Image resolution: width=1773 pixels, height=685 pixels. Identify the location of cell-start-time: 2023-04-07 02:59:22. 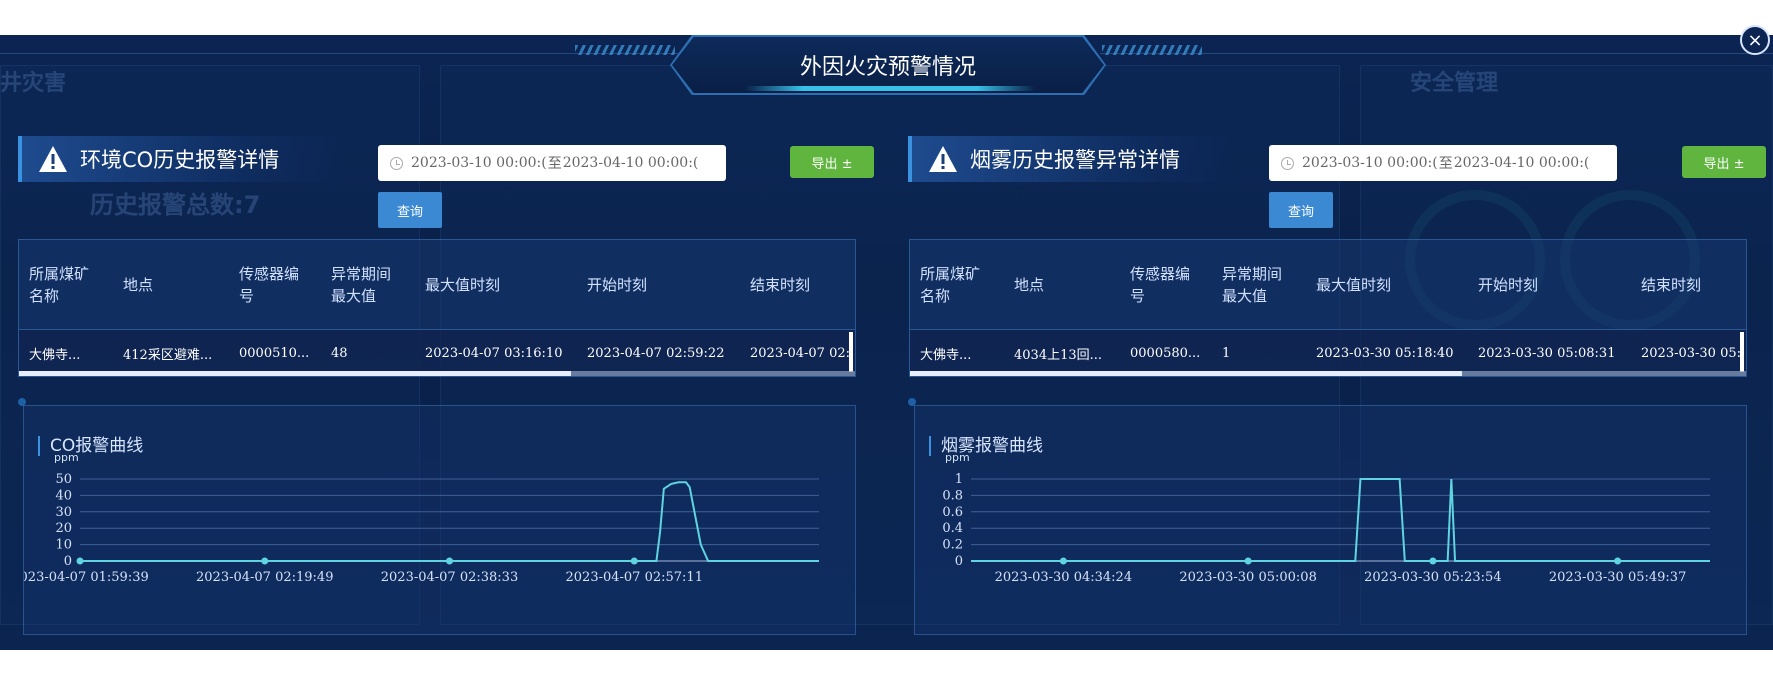
(656, 353).